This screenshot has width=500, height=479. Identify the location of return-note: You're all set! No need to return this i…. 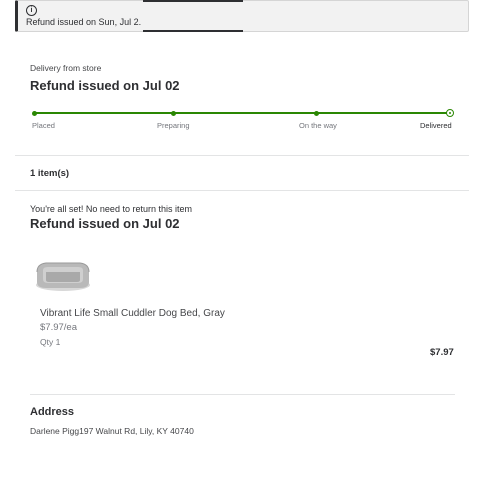
(111, 209).